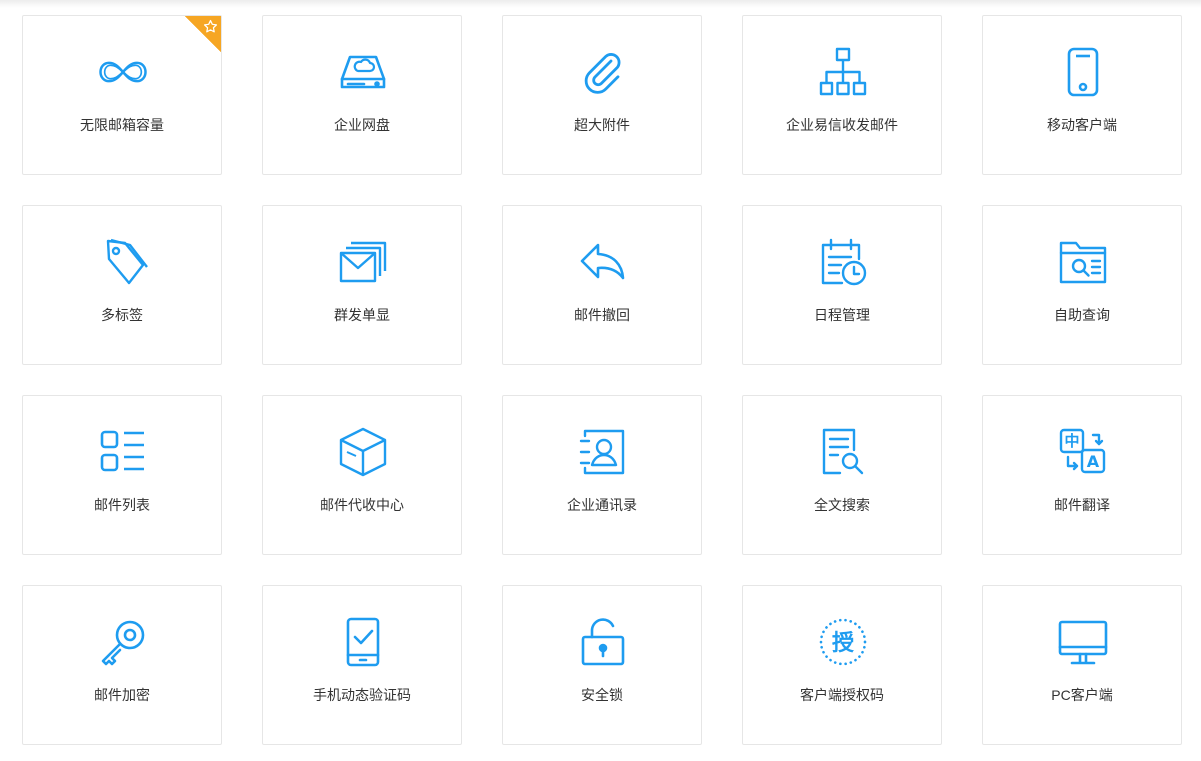  What do you see at coordinates (843, 262) in the screenshot?
I see `calendar-clock-icon` at bounding box center [843, 262].